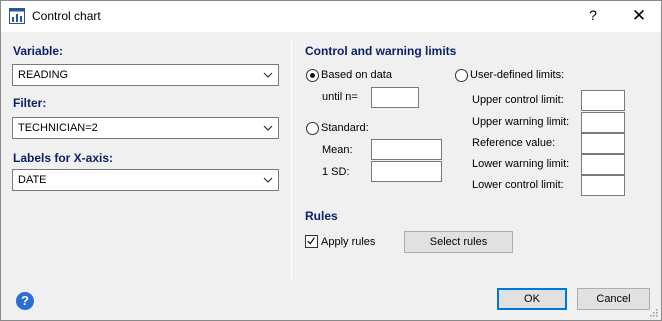  What do you see at coordinates (25, 301) in the screenshot?
I see `help-icon: ?` at bounding box center [25, 301].